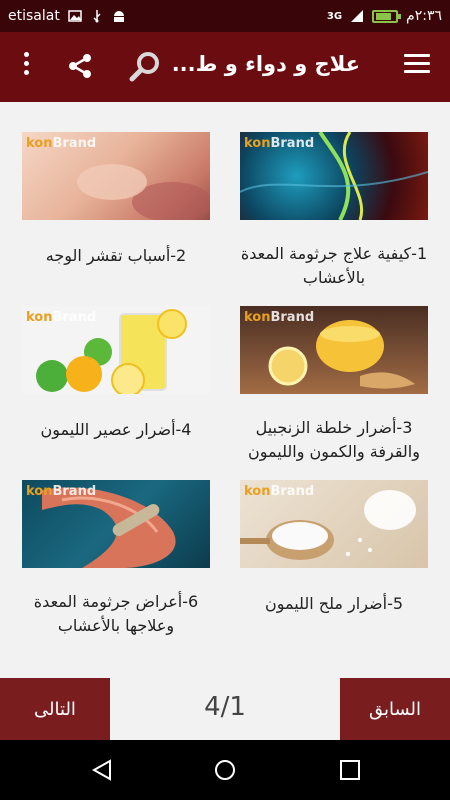 The height and width of the screenshot is (800, 450). What do you see at coordinates (357, 16) in the screenshot?
I see `signal-icon` at bounding box center [357, 16].